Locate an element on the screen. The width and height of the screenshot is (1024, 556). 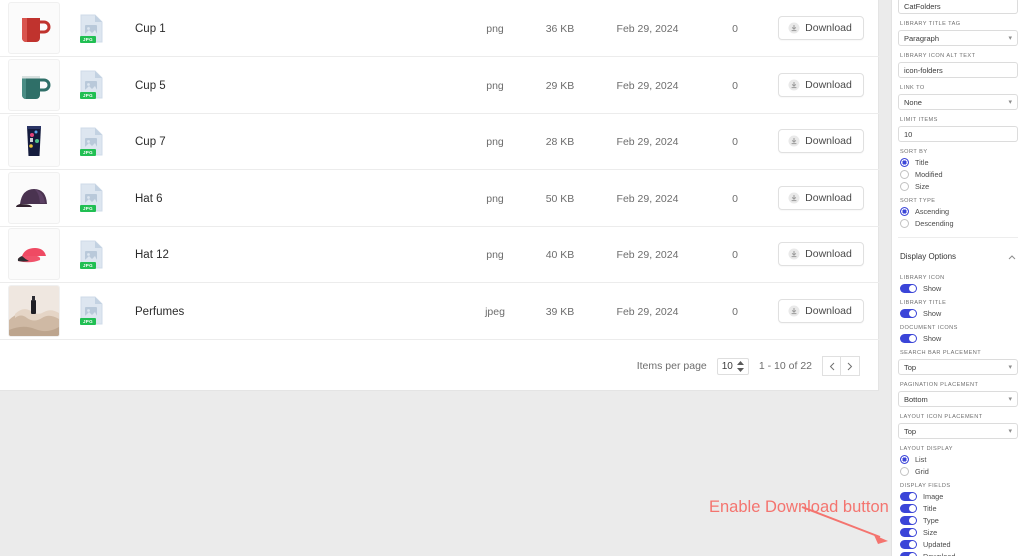
field-value: 10 is located at coordinates (908, 134).